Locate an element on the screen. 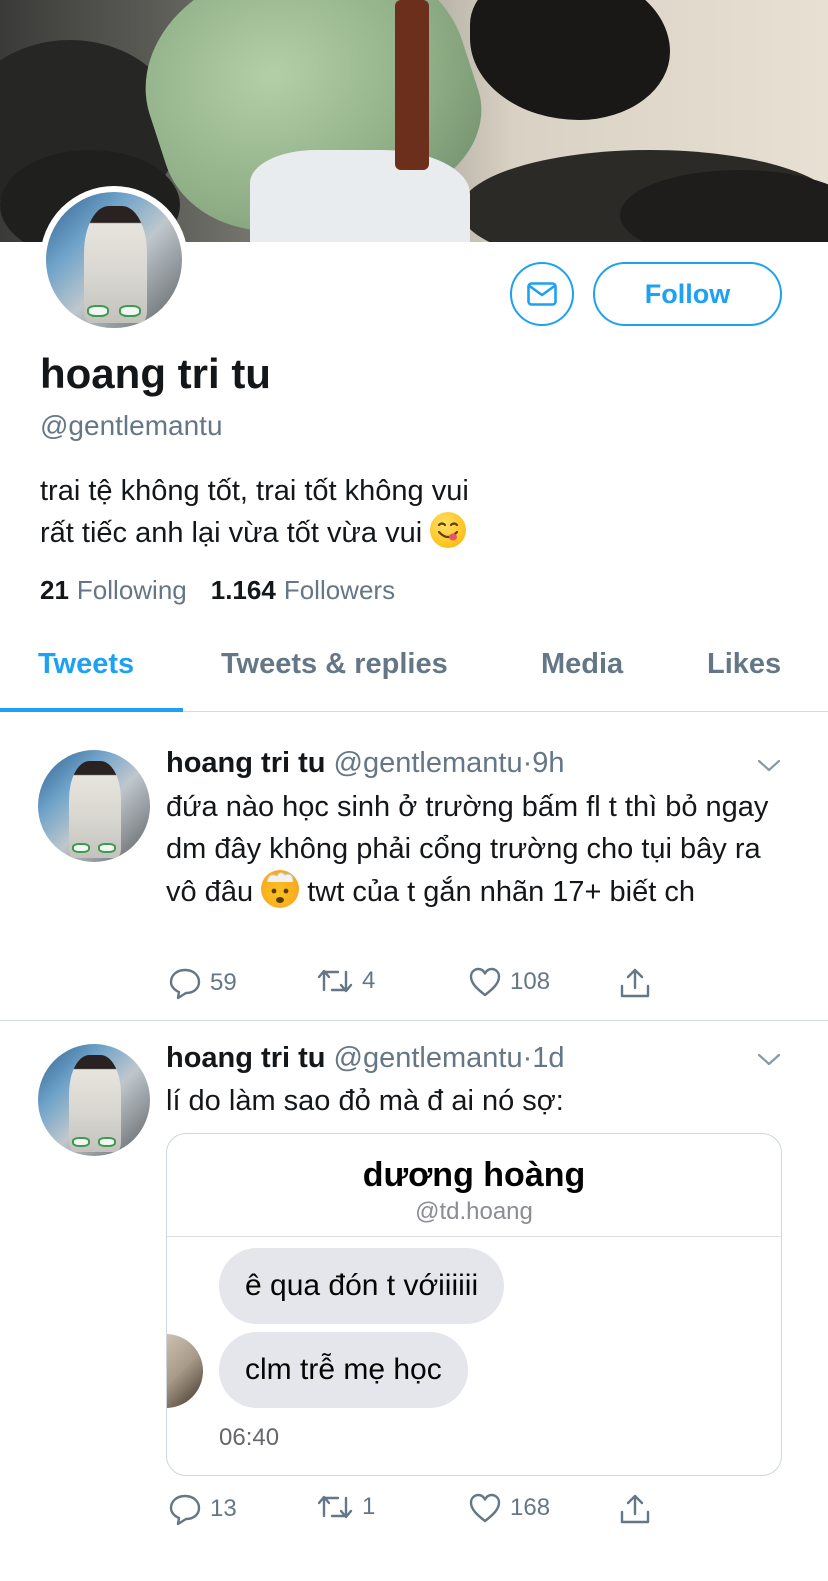 This screenshot has height=1581, width=828. envelope-icon is located at coordinates (542, 294).